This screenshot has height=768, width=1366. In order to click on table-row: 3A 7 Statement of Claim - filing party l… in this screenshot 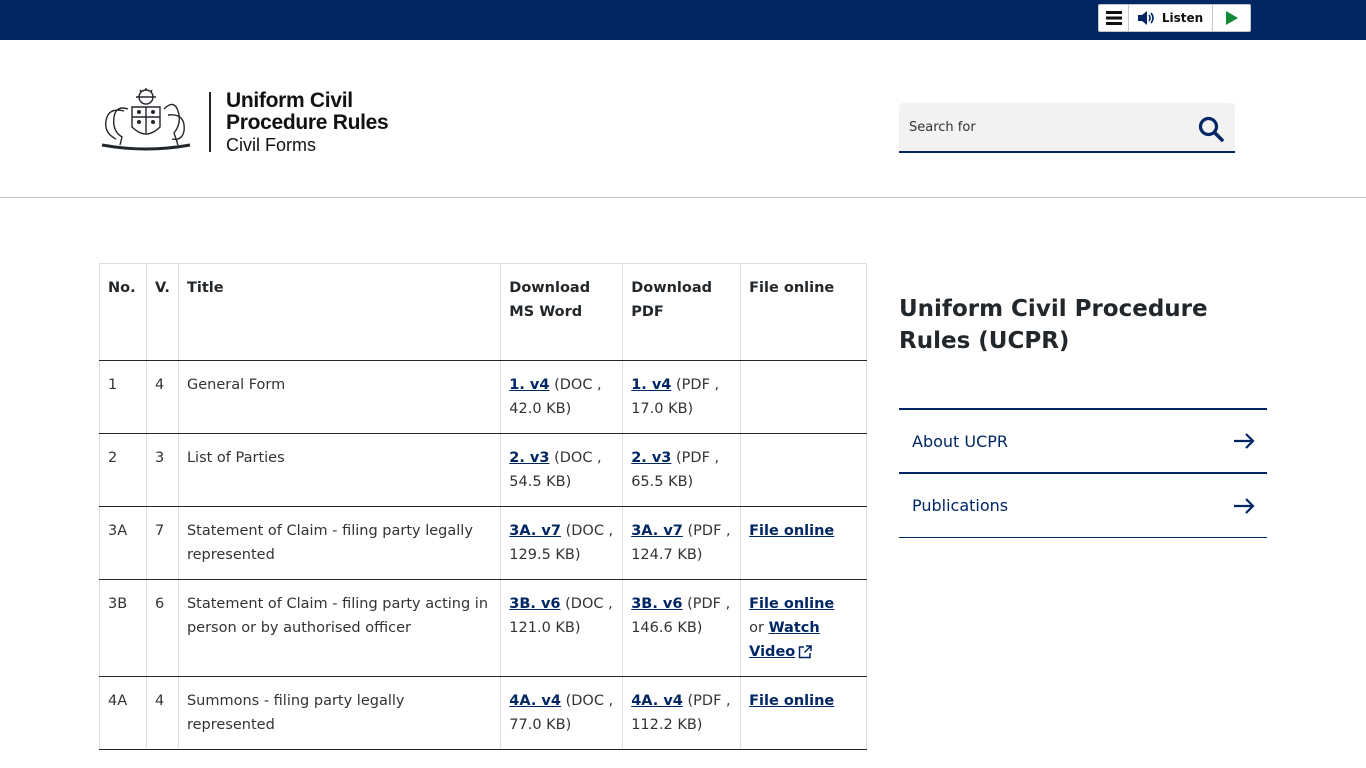, I will do `click(483, 543)`.